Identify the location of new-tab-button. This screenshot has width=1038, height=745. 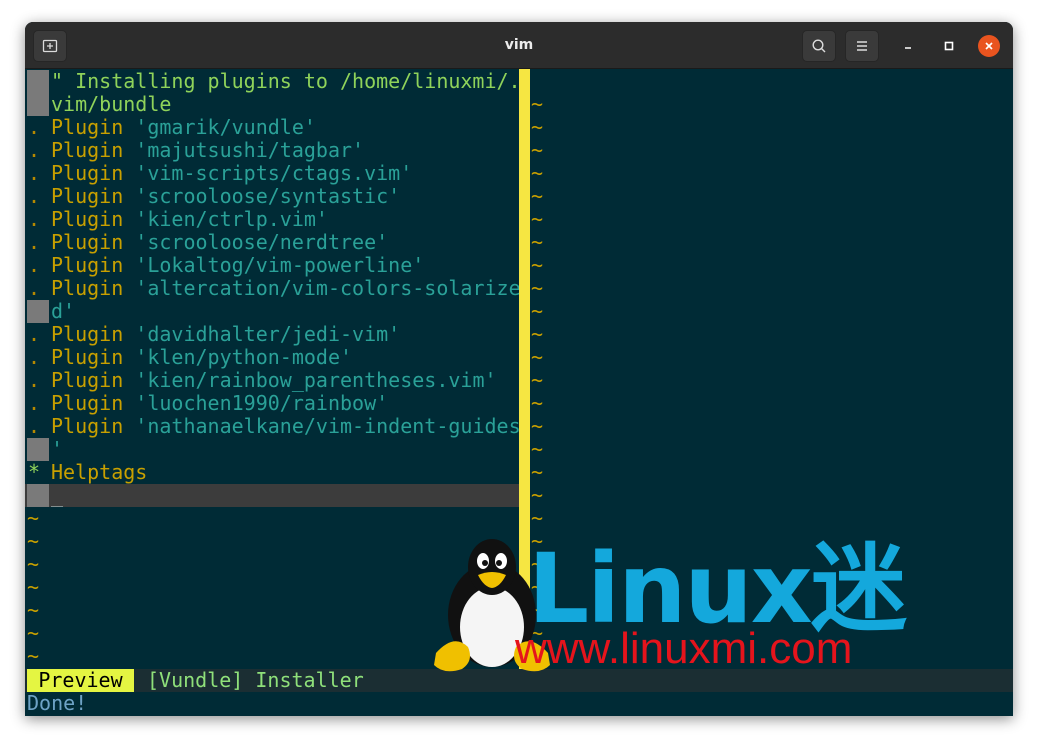
(50, 46).